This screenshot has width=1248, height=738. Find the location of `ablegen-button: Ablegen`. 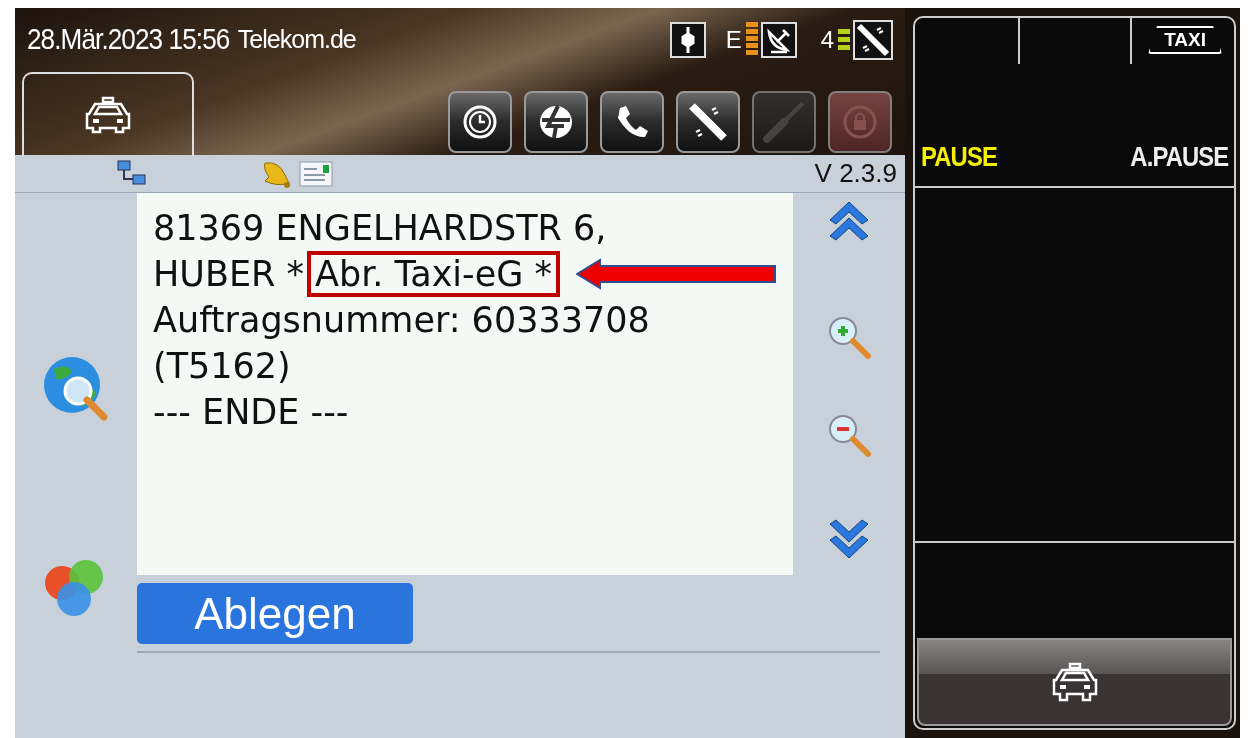

ablegen-button: Ablegen is located at coordinates (275, 613).